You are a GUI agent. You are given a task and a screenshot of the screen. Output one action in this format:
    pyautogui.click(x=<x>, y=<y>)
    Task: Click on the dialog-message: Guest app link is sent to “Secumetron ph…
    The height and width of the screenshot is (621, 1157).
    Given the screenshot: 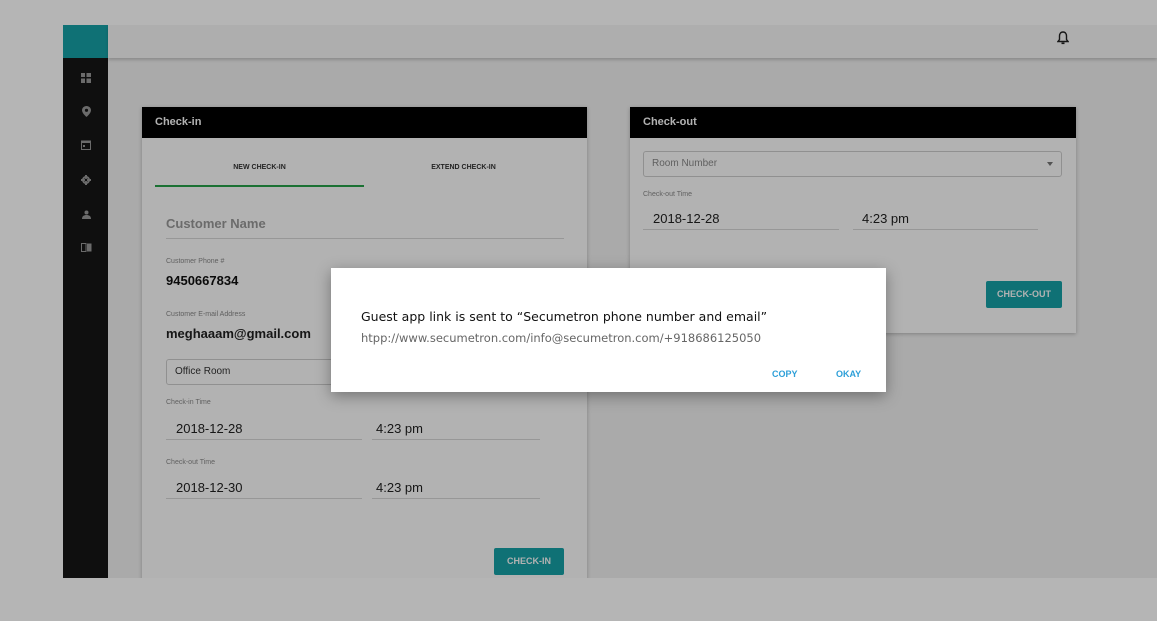 What is the action you would take?
    pyautogui.click(x=564, y=316)
    